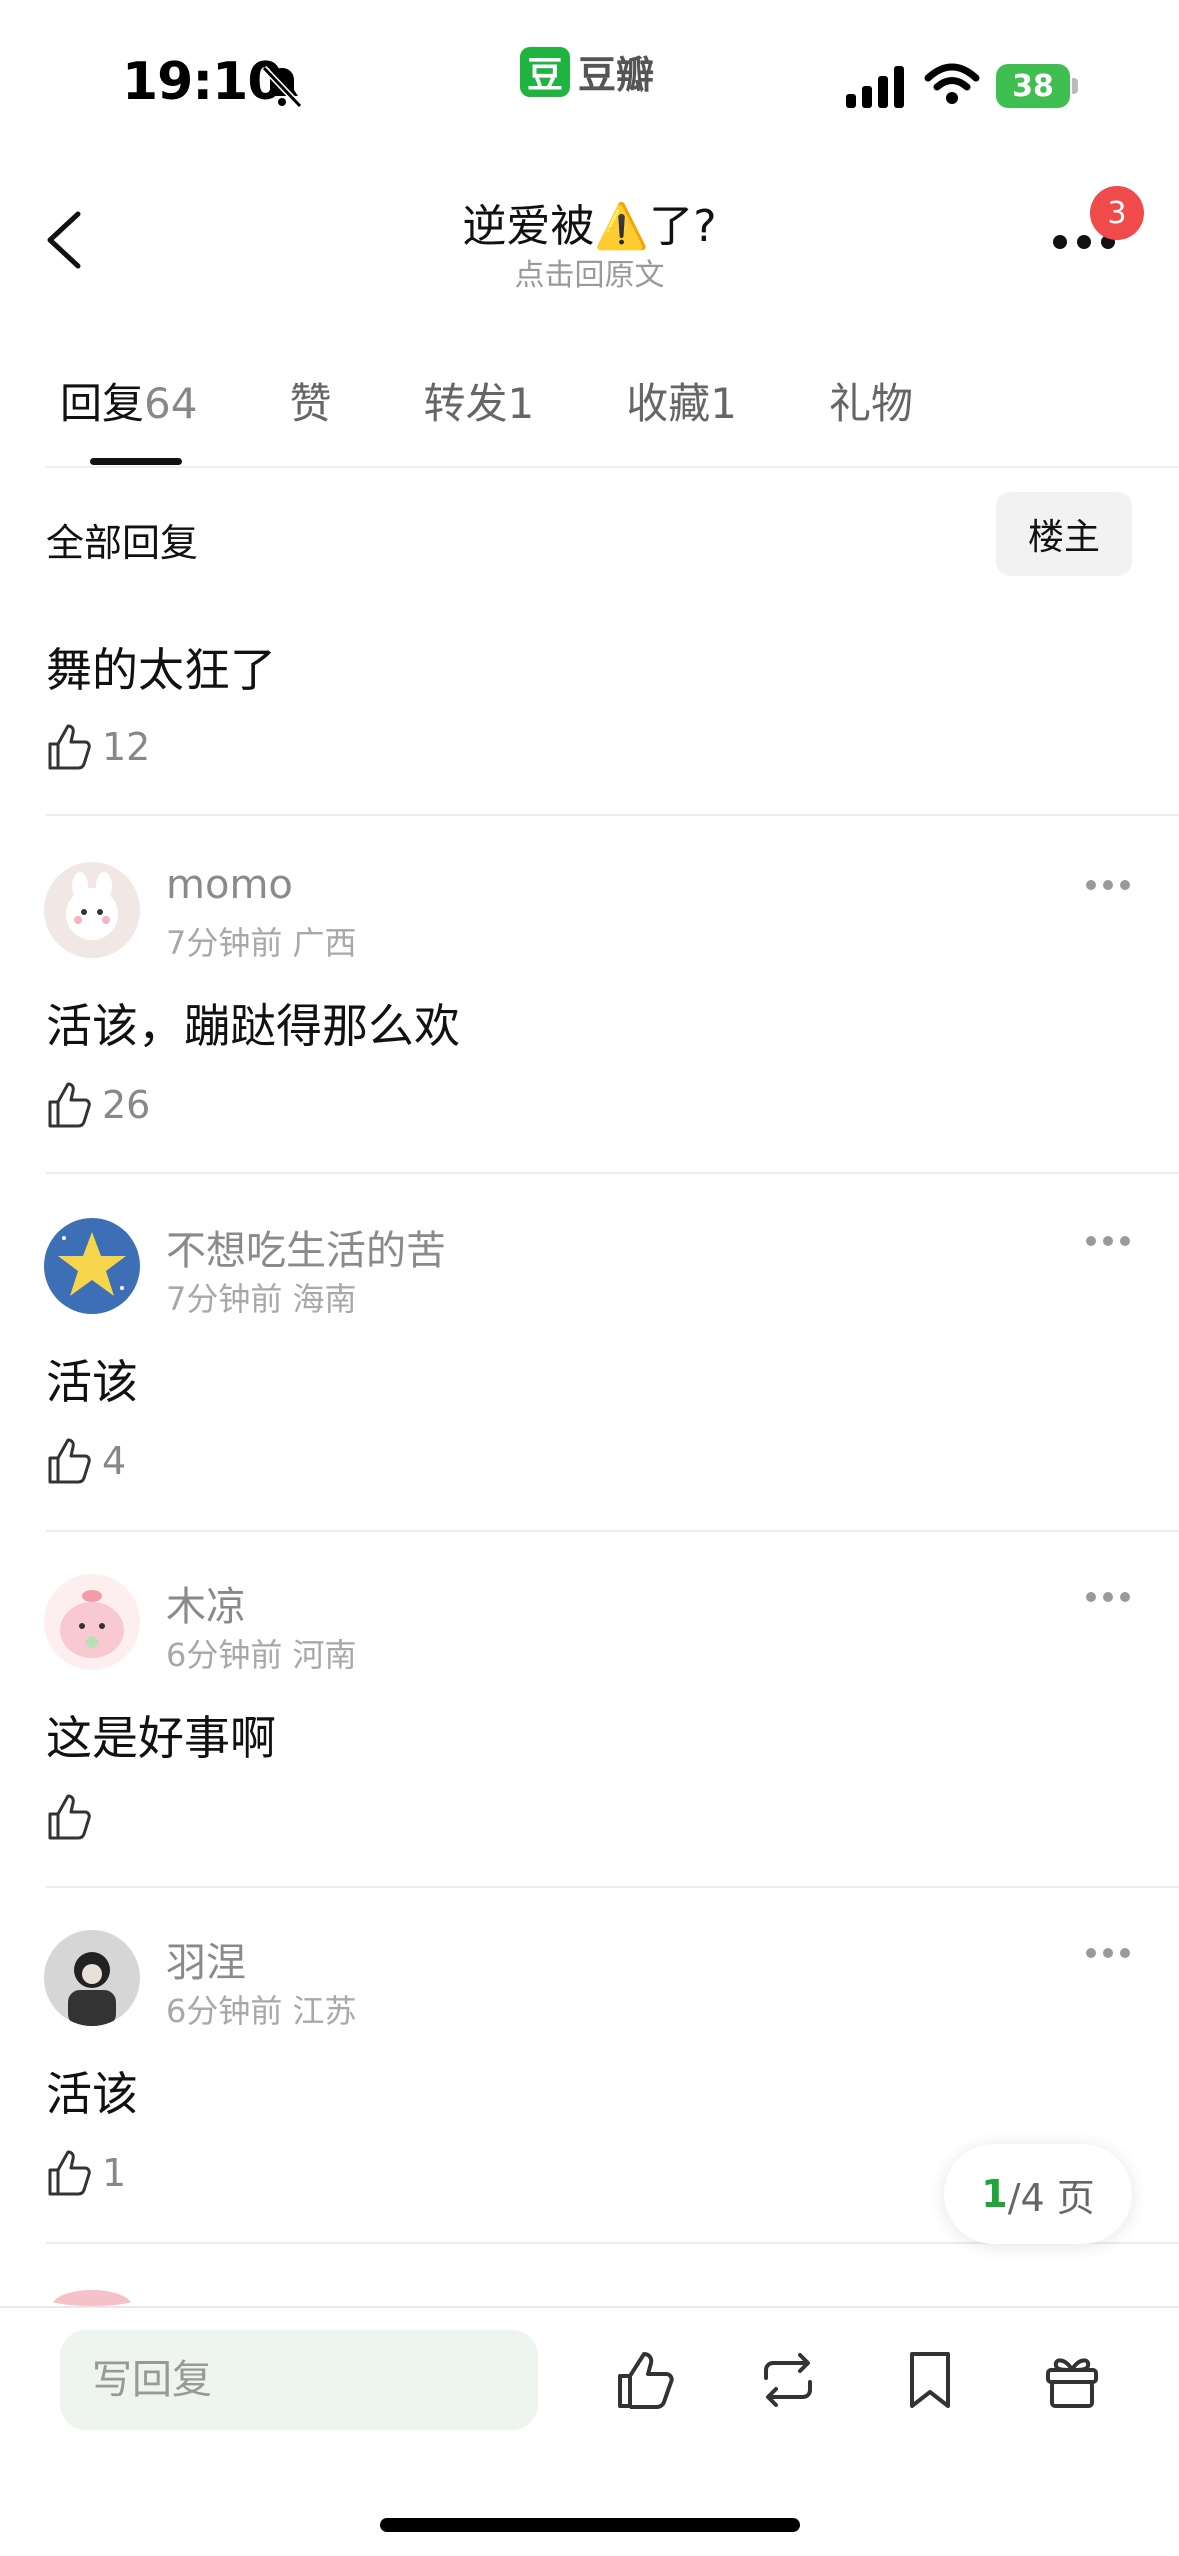 The height and width of the screenshot is (2556, 1179). Describe the element at coordinates (126, 747) in the screenshot. I see `like-count: 12` at that location.